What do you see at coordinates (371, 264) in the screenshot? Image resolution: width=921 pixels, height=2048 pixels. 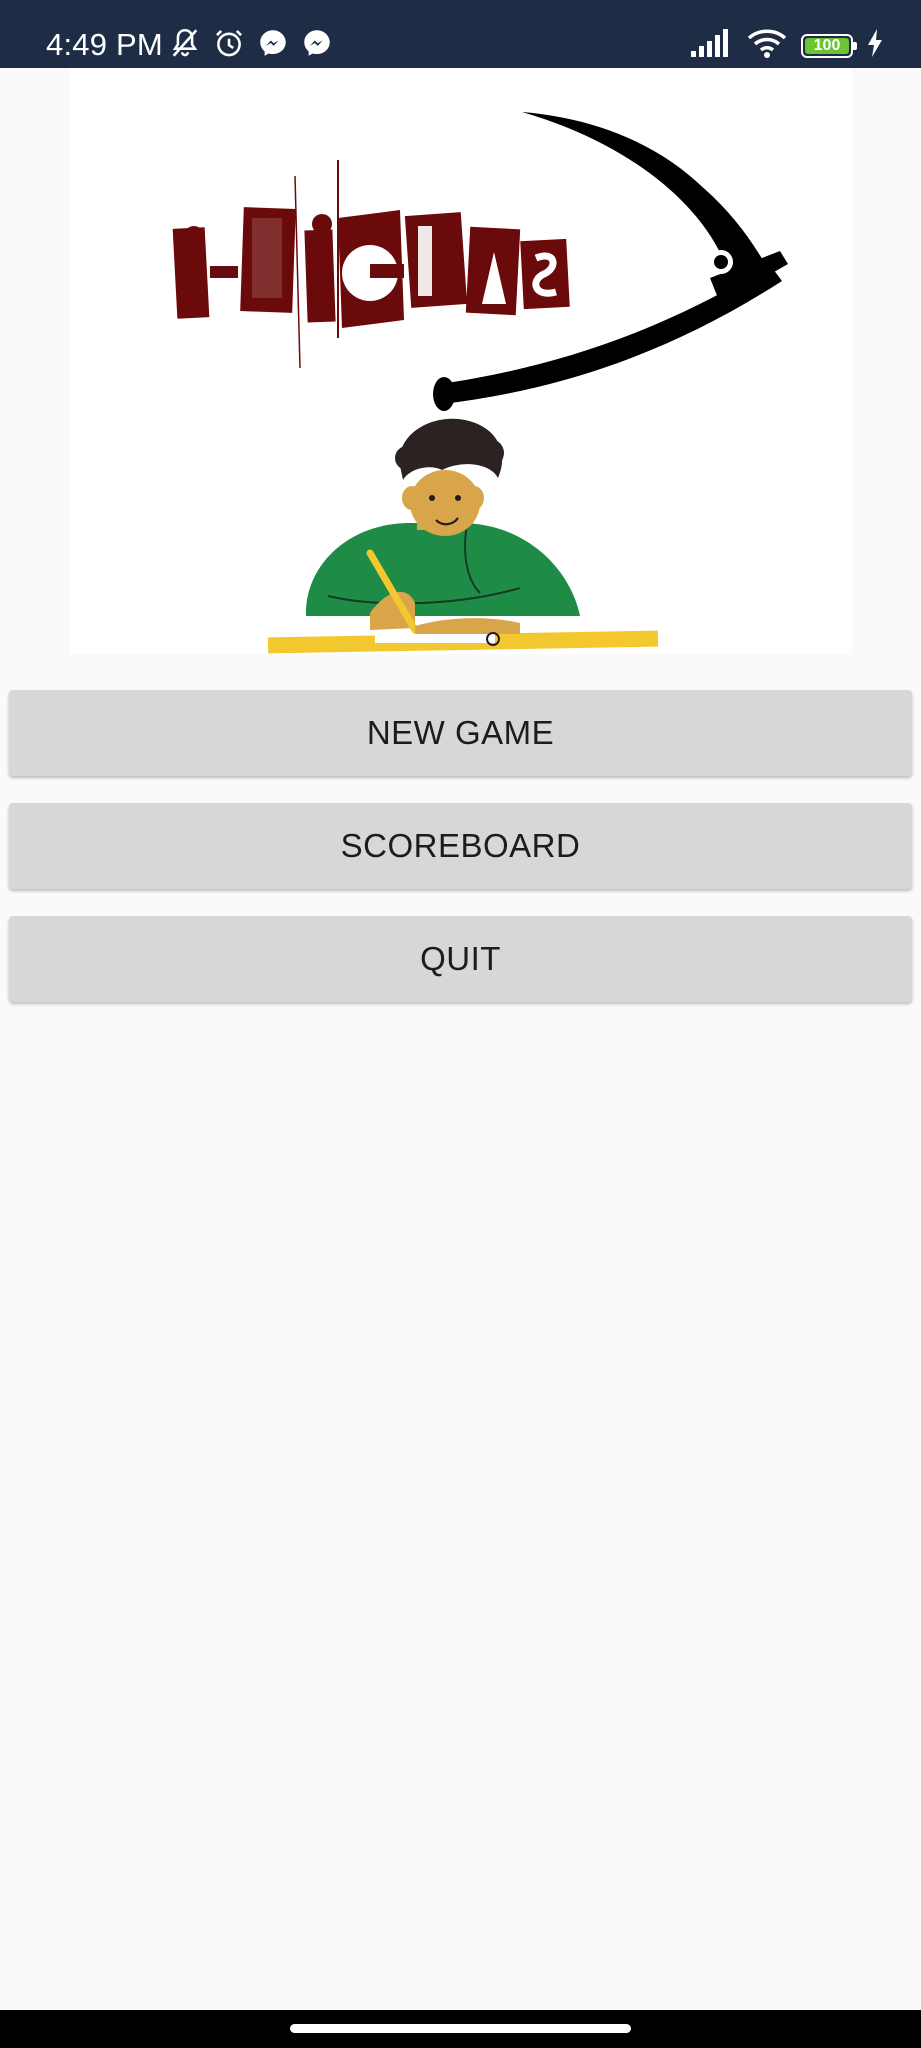 I see `logo-wordmark` at bounding box center [371, 264].